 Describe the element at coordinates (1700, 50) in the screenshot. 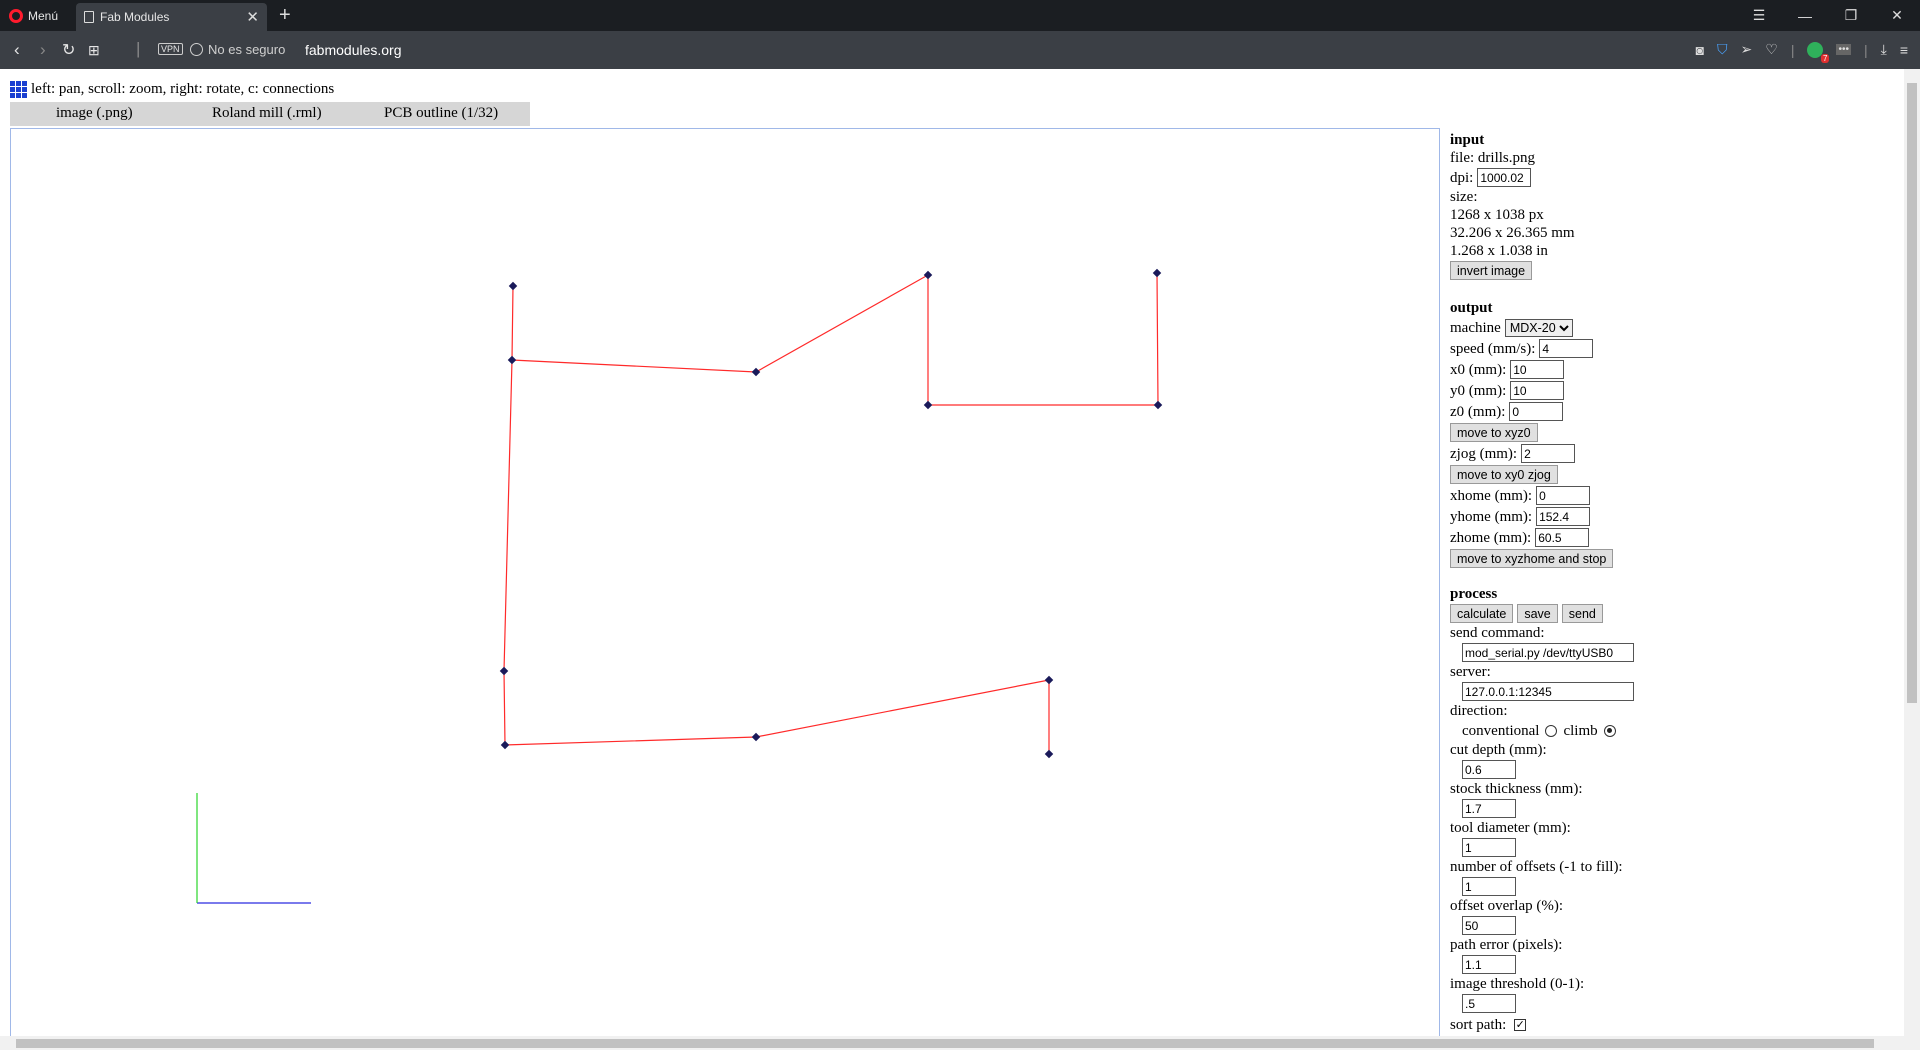

I see `camera-icon: ◙` at that location.